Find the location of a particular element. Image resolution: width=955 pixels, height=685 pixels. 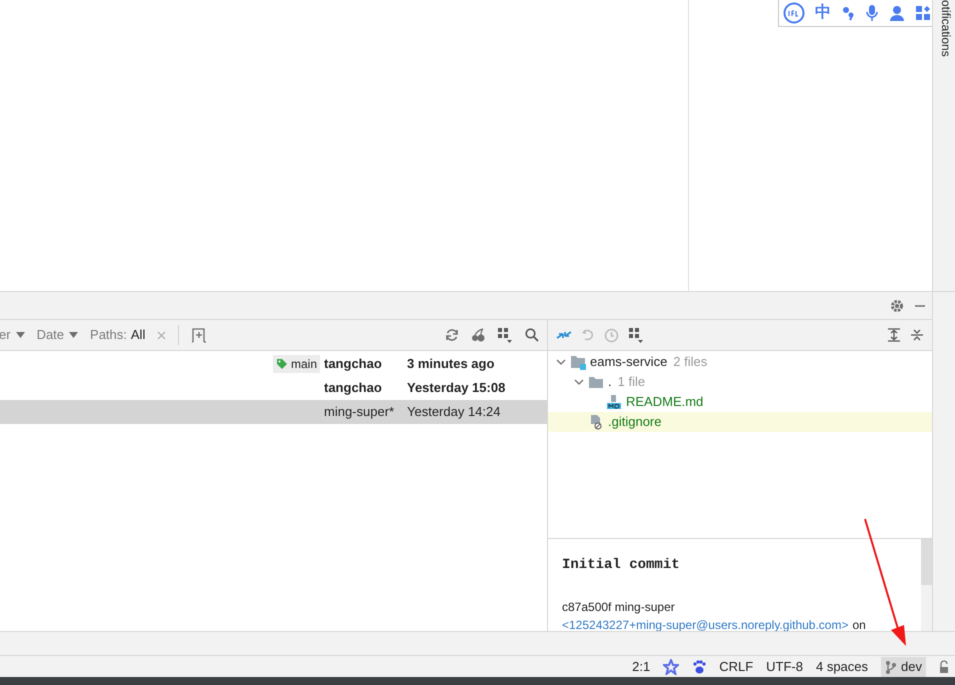

commit-row: tangchao Yesterday 15:08 is located at coordinates (273, 388).